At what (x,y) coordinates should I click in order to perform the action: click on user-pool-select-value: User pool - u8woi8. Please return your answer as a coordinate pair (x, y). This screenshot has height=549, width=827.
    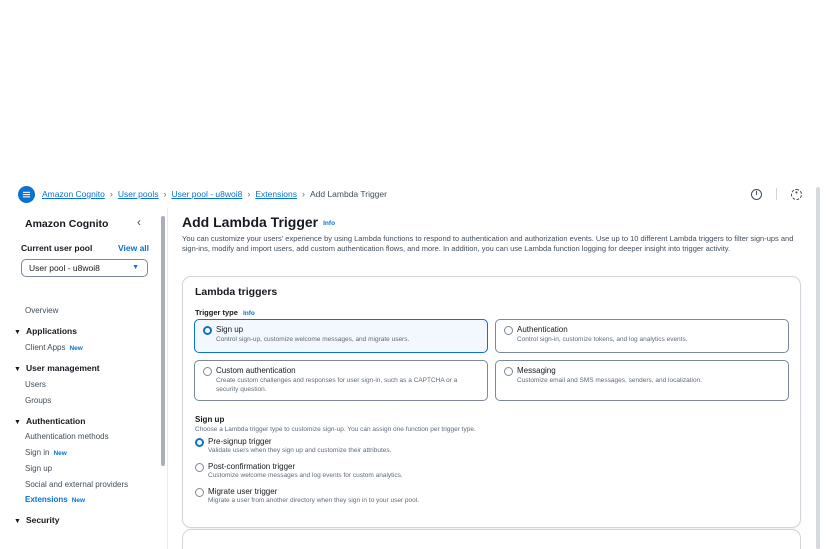
    Looking at the image, I should click on (64, 268).